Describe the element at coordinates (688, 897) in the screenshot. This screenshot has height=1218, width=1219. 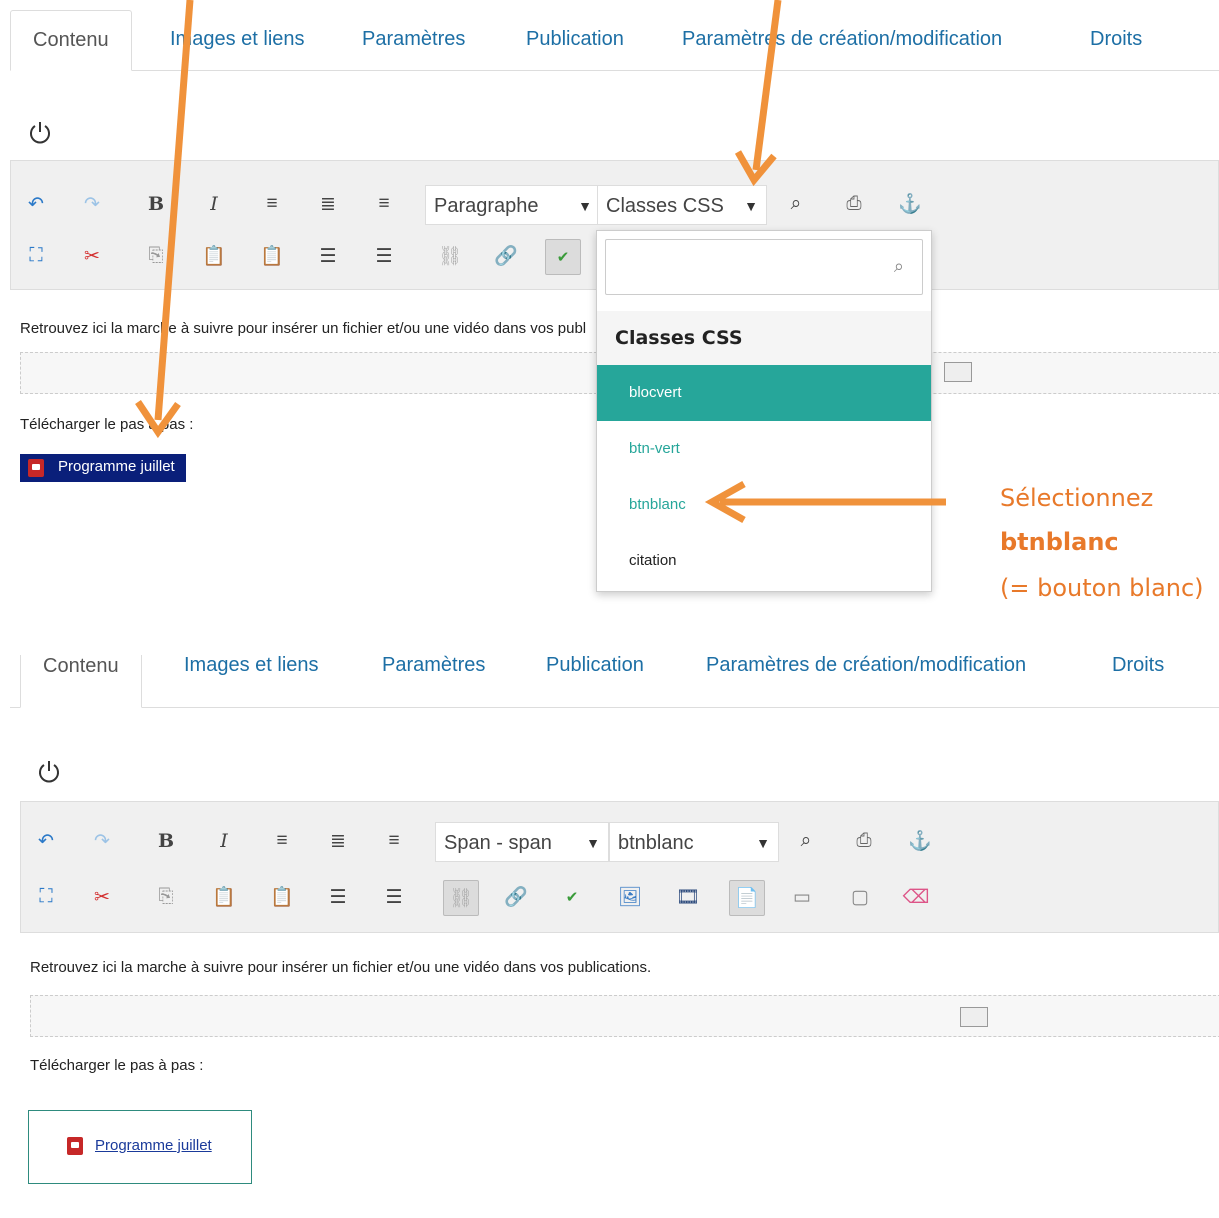
I see `video-icon: 🎞` at that location.